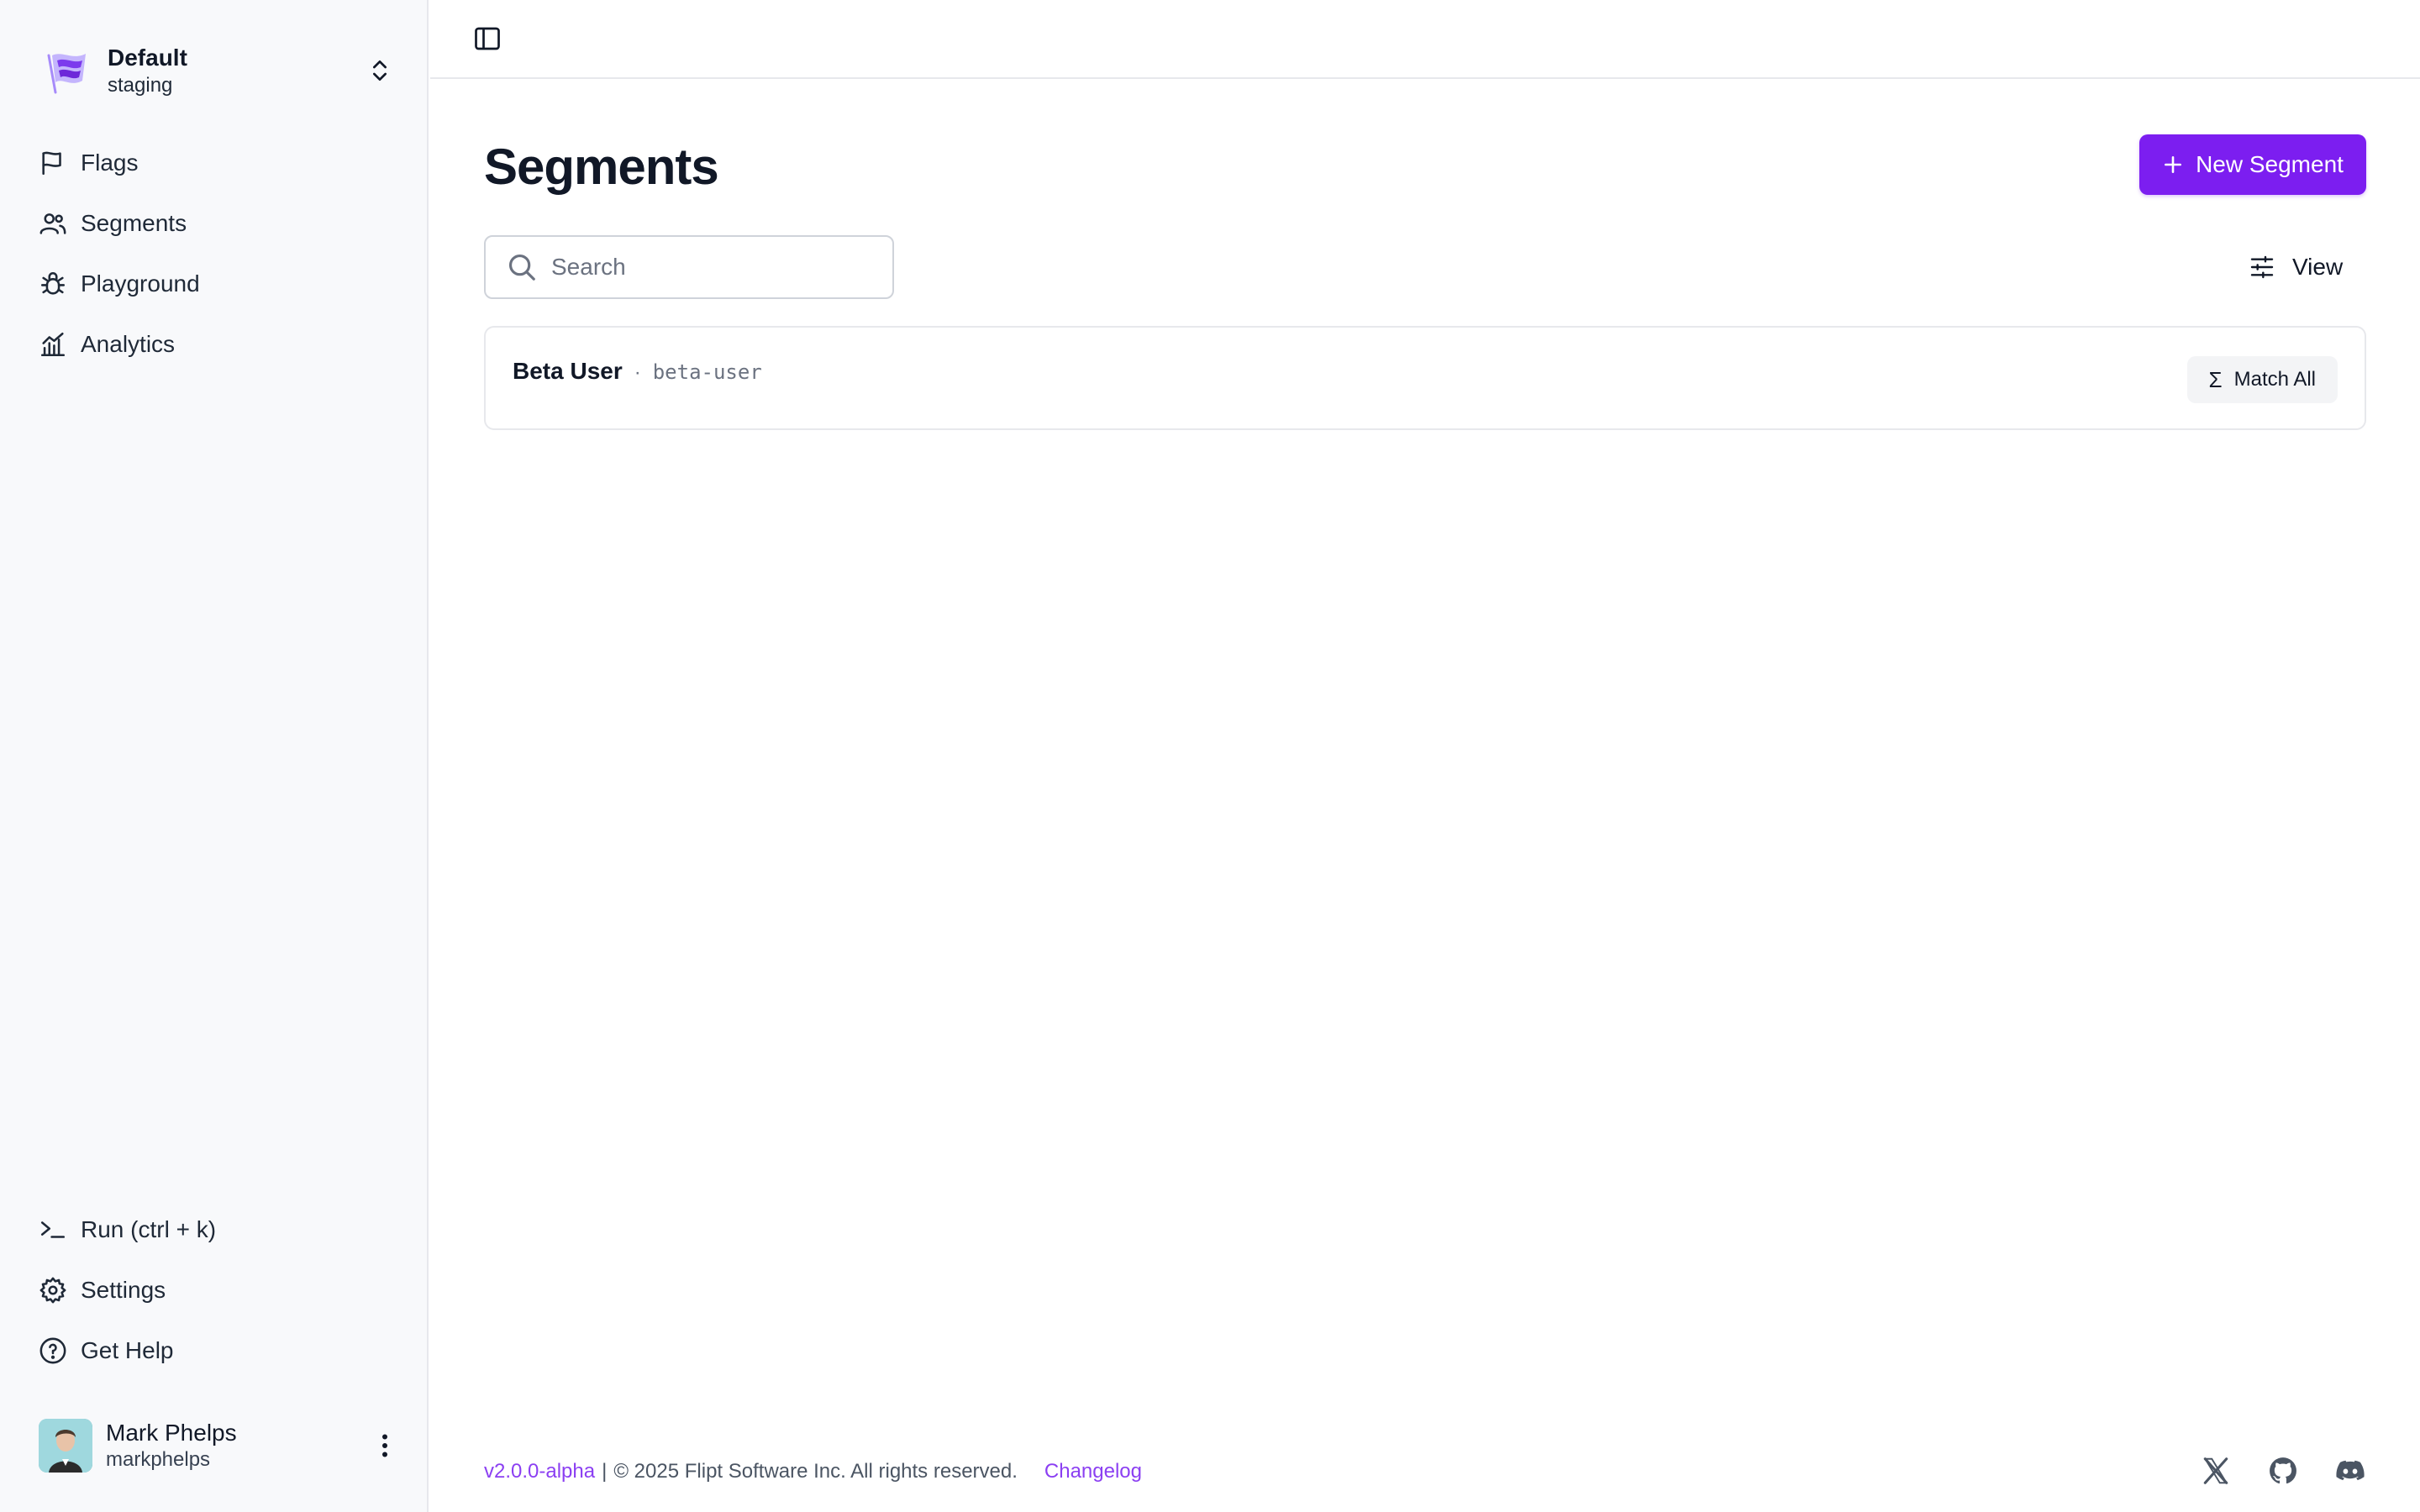  I want to click on flag-icon, so click(52, 163).